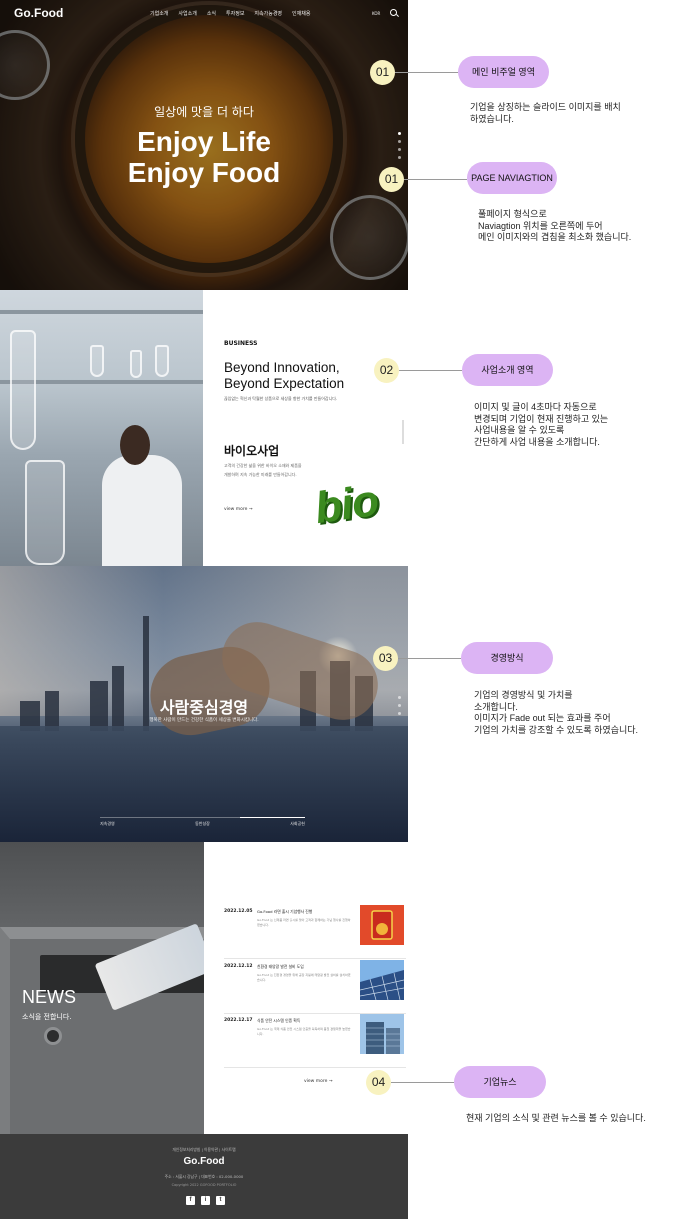 The width and height of the screenshot is (700, 1219). I want to click on nav-item-company: 기업소개, so click(159, 13).